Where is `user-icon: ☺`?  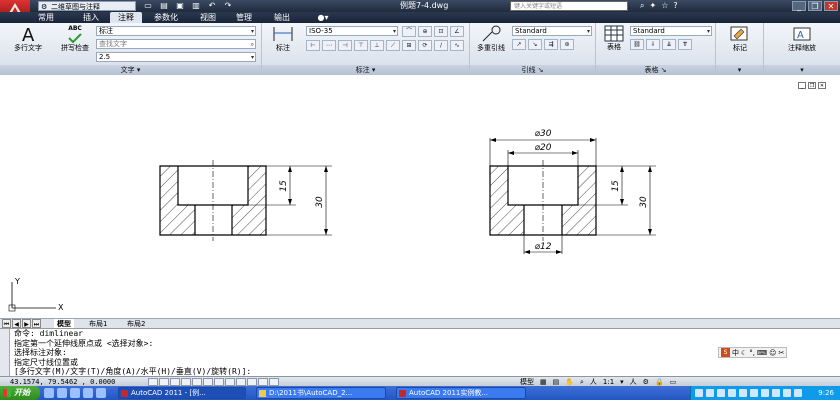
user-icon: ☺ is located at coordinates (772, 353).